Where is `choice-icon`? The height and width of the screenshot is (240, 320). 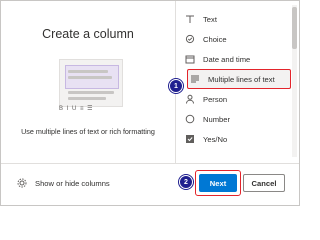
choice-icon is located at coordinates (190, 39).